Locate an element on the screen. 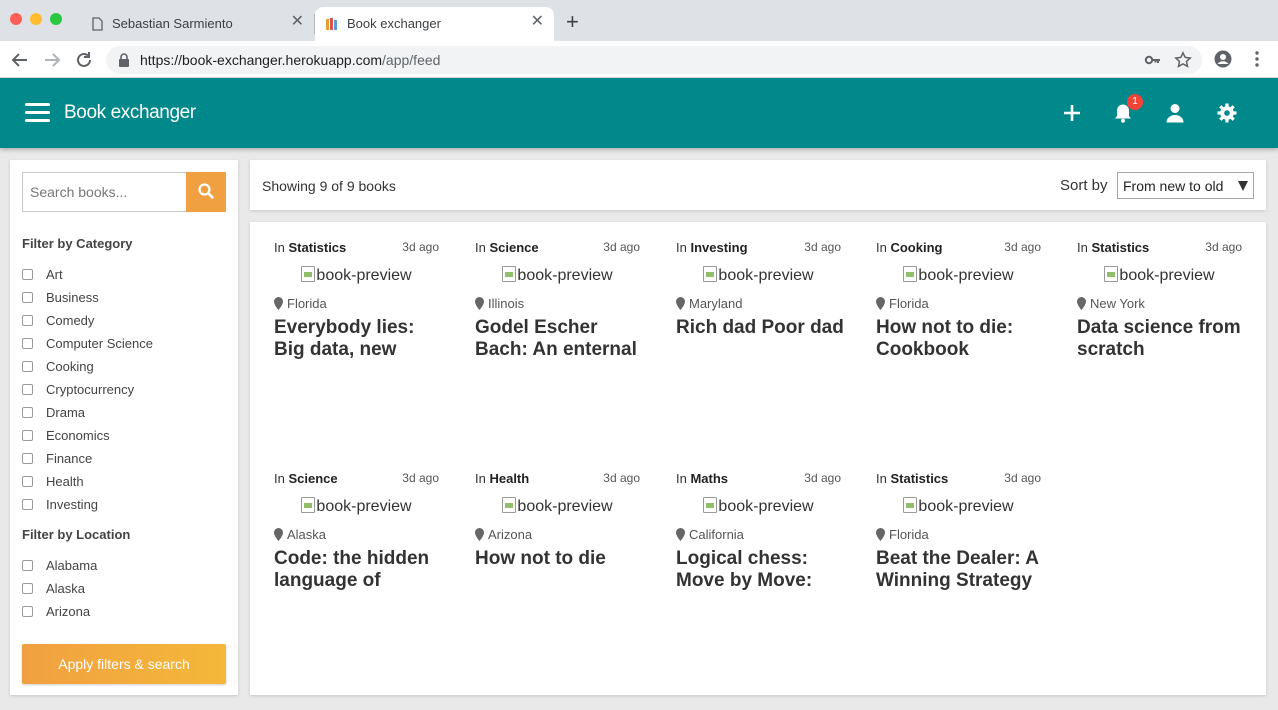  category-name: Investing is located at coordinates (718, 247).